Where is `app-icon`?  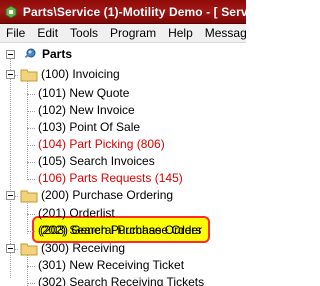
app-icon is located at coordinates (11, 11).